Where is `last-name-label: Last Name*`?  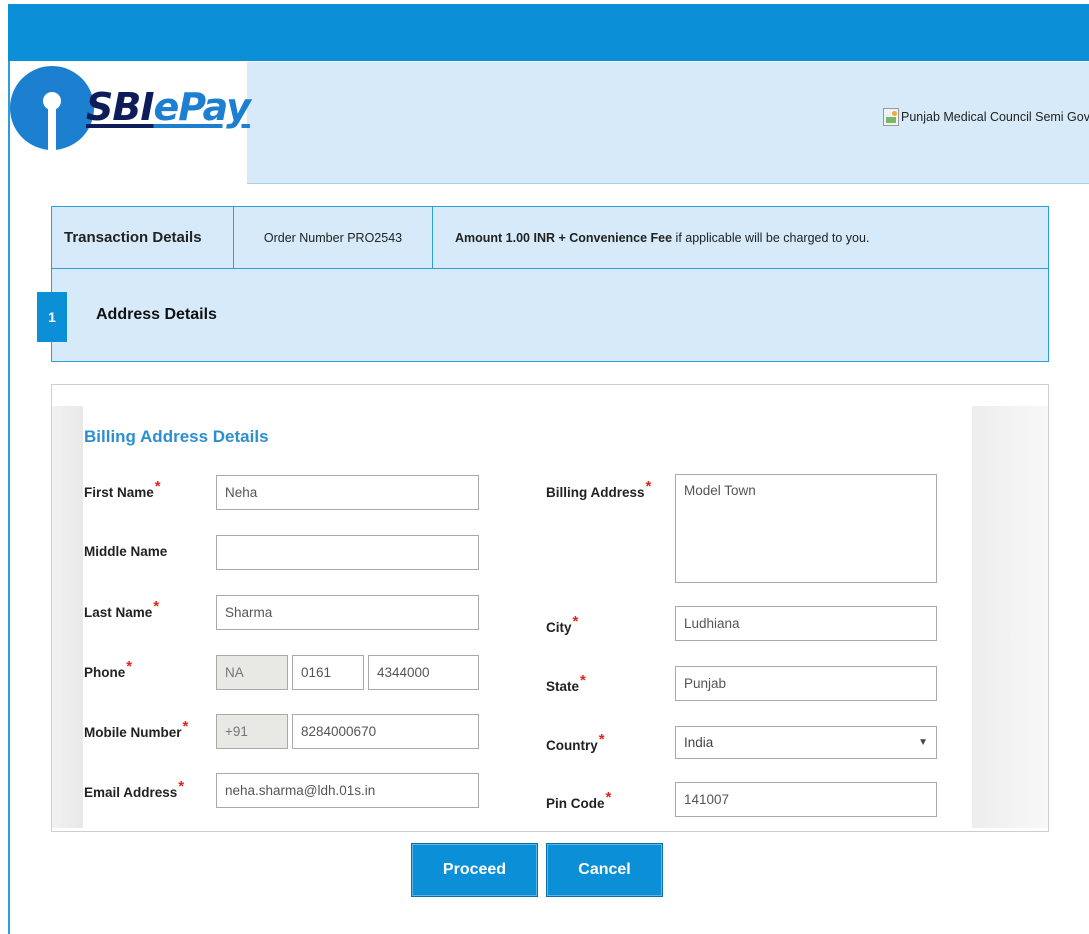
last-name-label: Last Name* is located at coordinates (121, 609).